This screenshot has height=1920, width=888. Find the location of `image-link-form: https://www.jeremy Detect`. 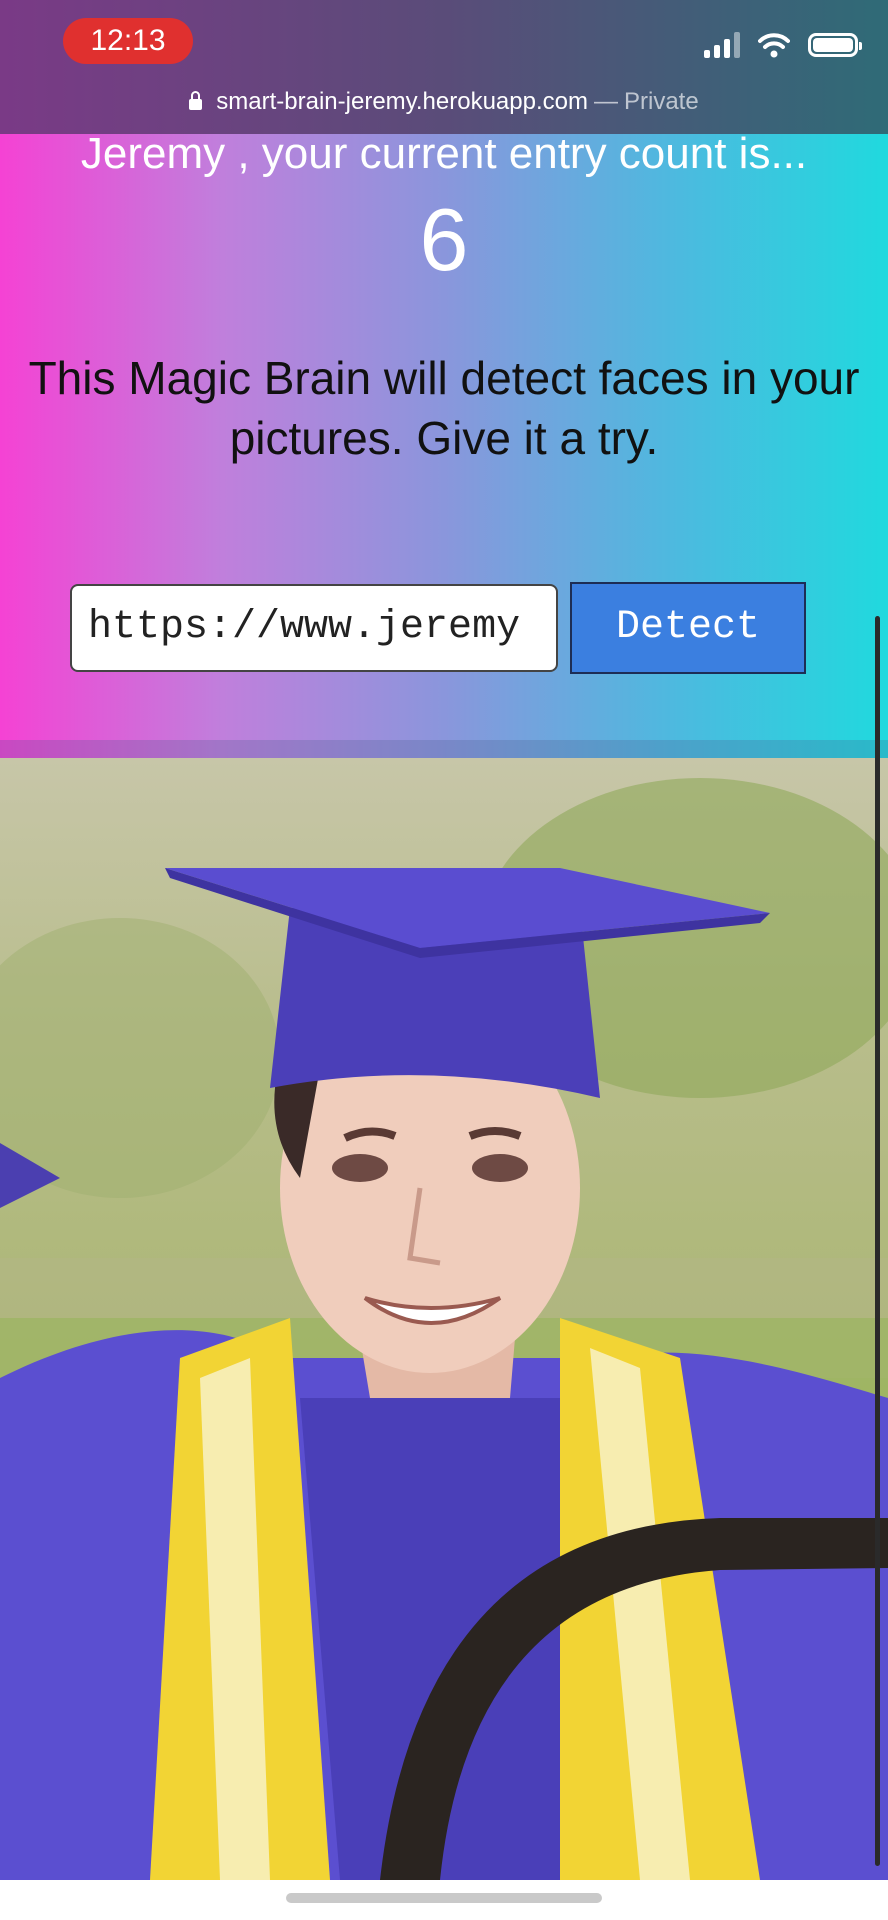

image-link-form: https://www.jeremy Detect is located at coordinates (438, 628).